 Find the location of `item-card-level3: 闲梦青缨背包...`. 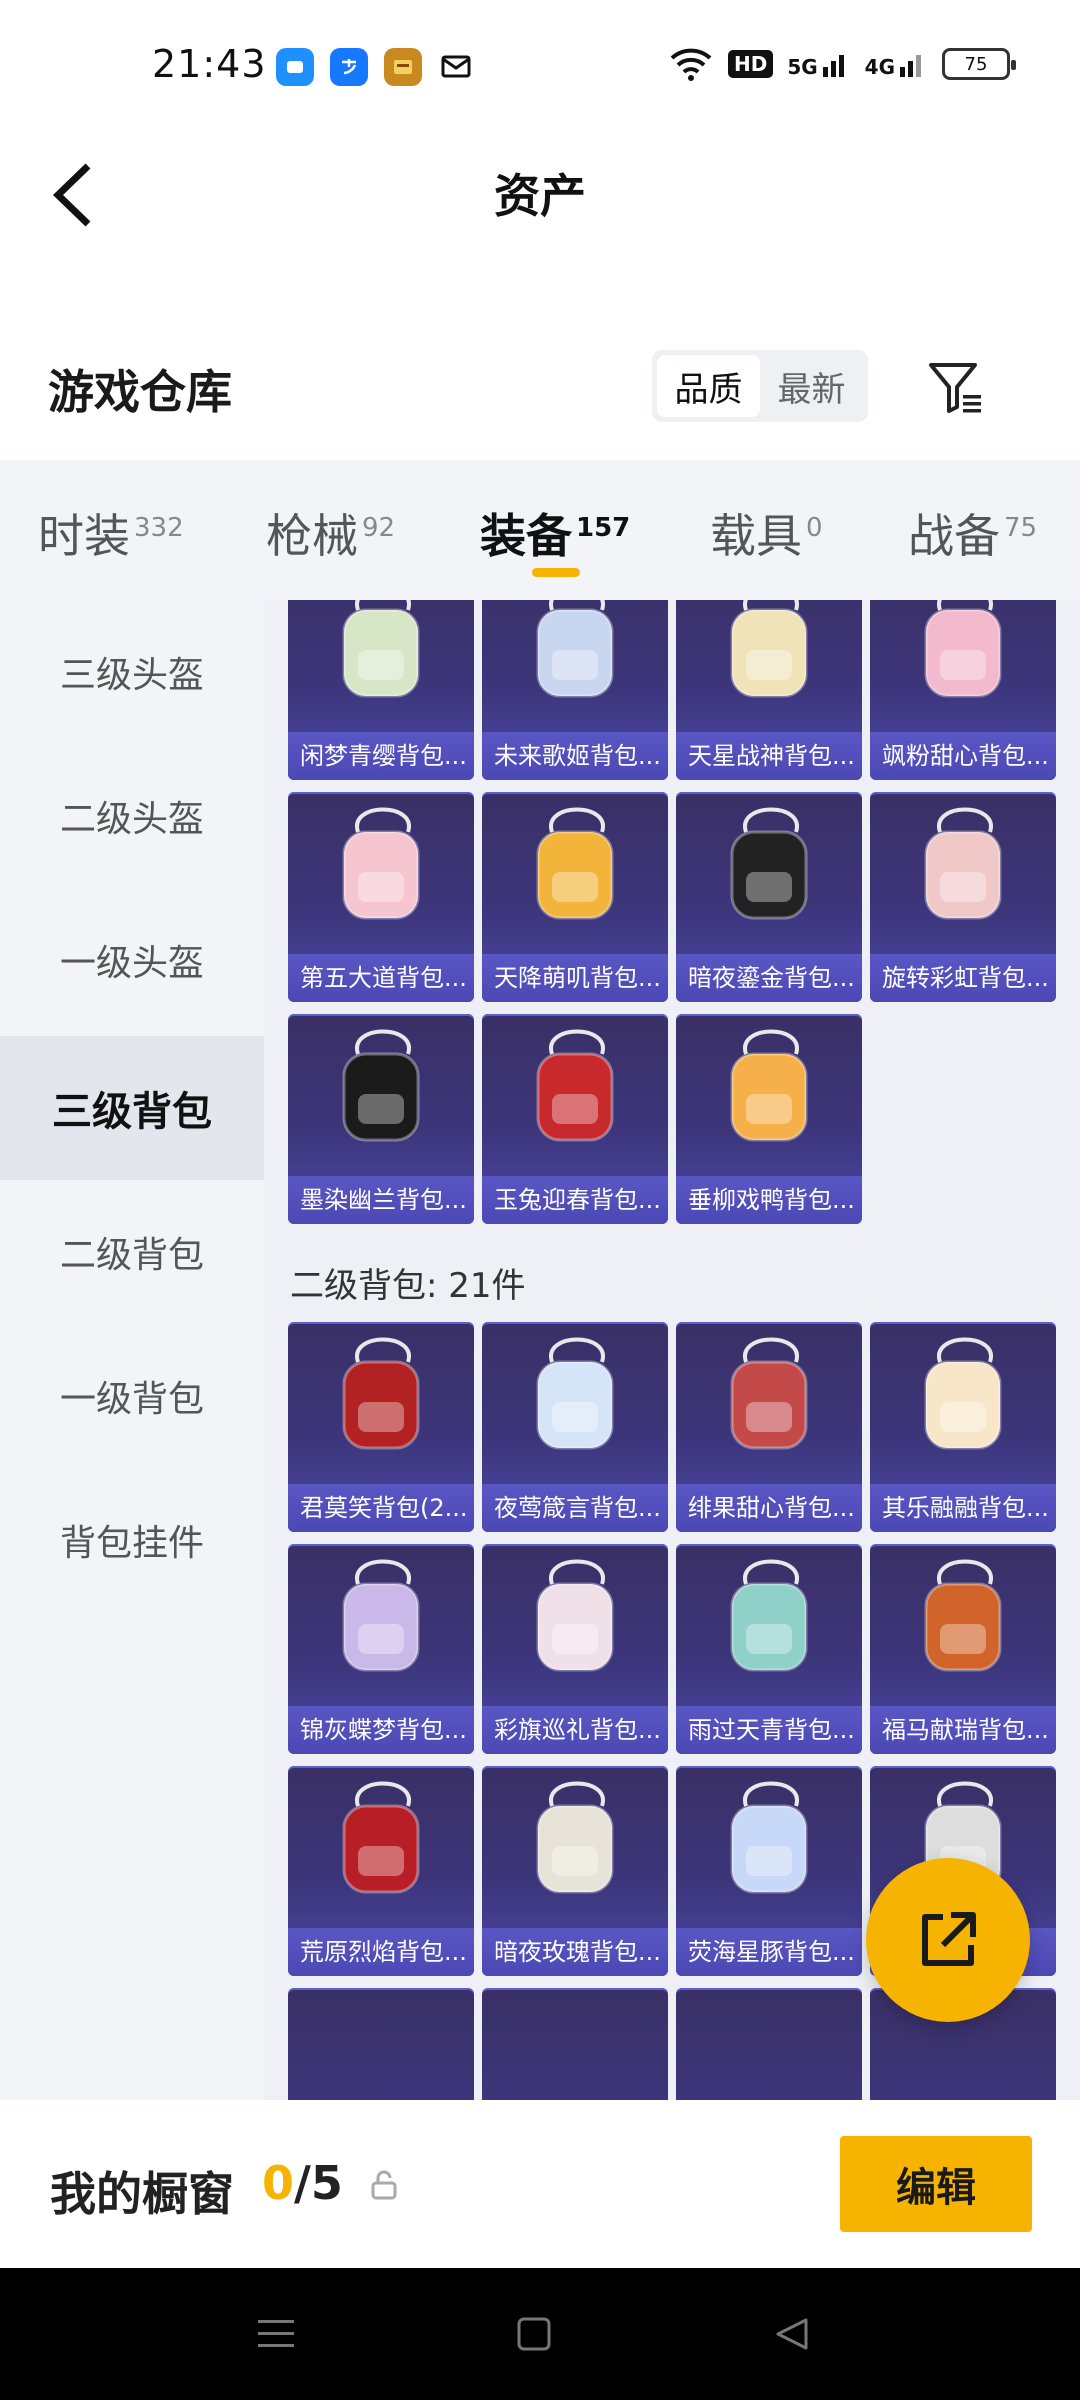

item-card-level3: 闲梦青缨背包... is located at coordinates (381, 690).